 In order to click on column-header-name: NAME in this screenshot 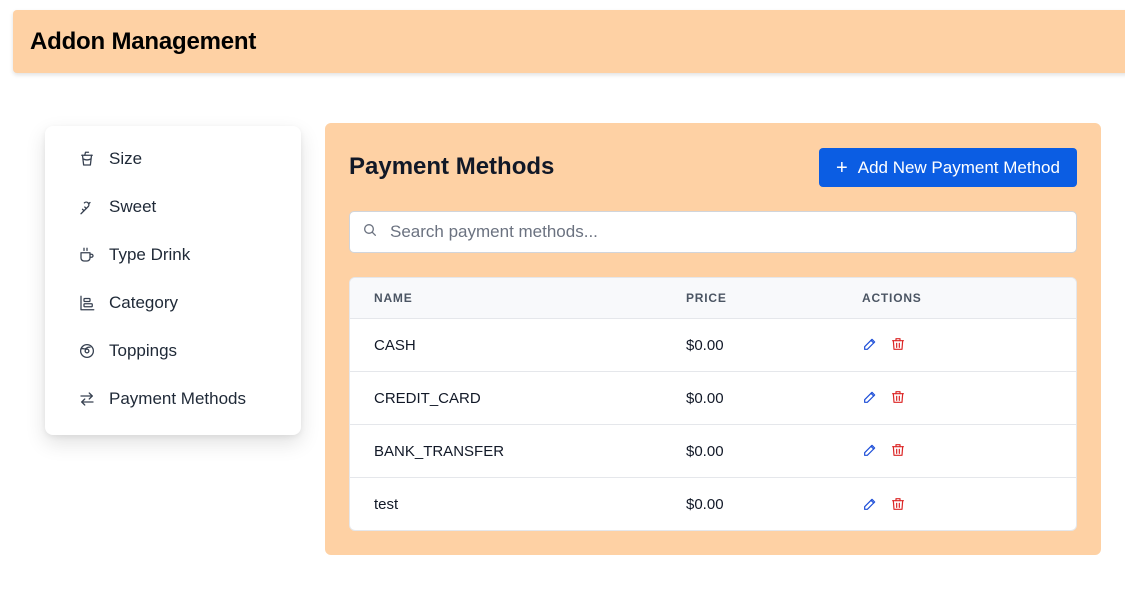, I will do `click(393, 298)`.